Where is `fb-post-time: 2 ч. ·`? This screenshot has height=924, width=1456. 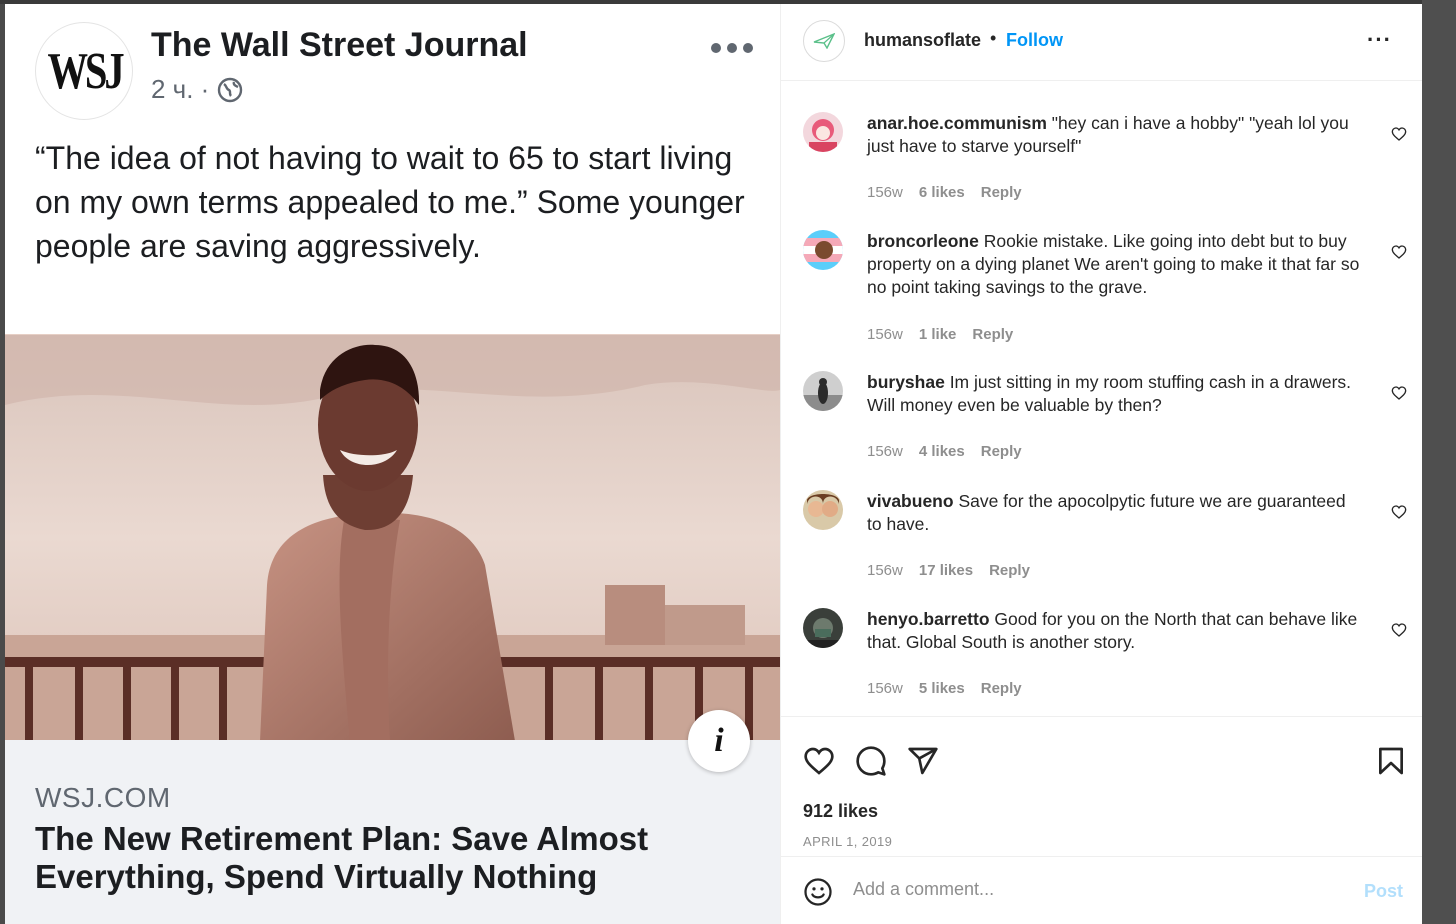 fb-post-time: 2 ч. · is located at coordinates (197, 89).